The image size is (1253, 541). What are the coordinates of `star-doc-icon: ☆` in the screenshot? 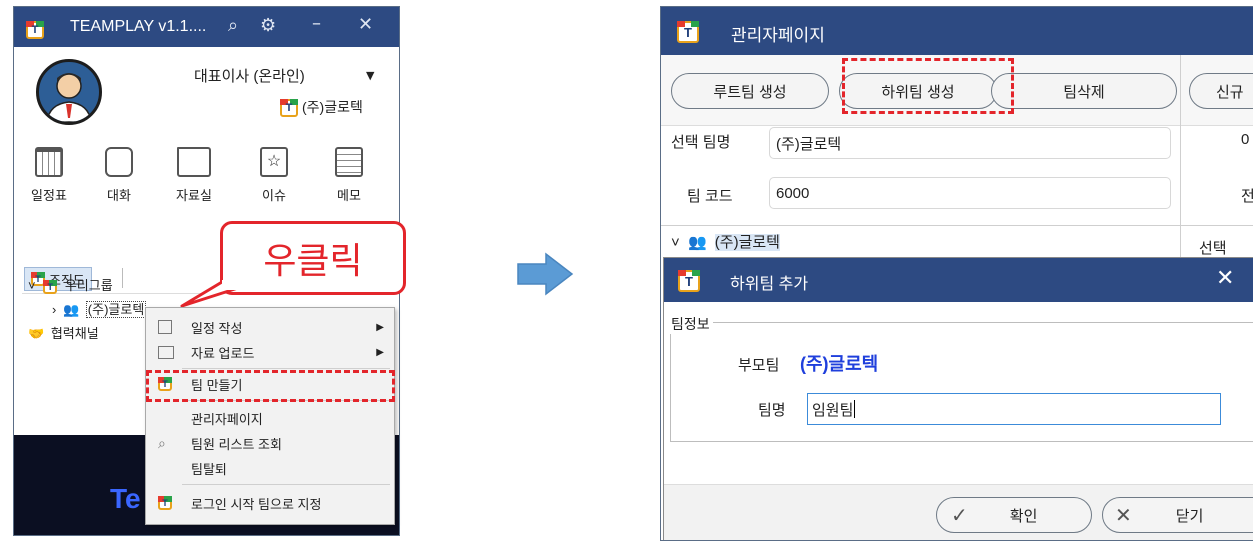 It's located at (274, 162).